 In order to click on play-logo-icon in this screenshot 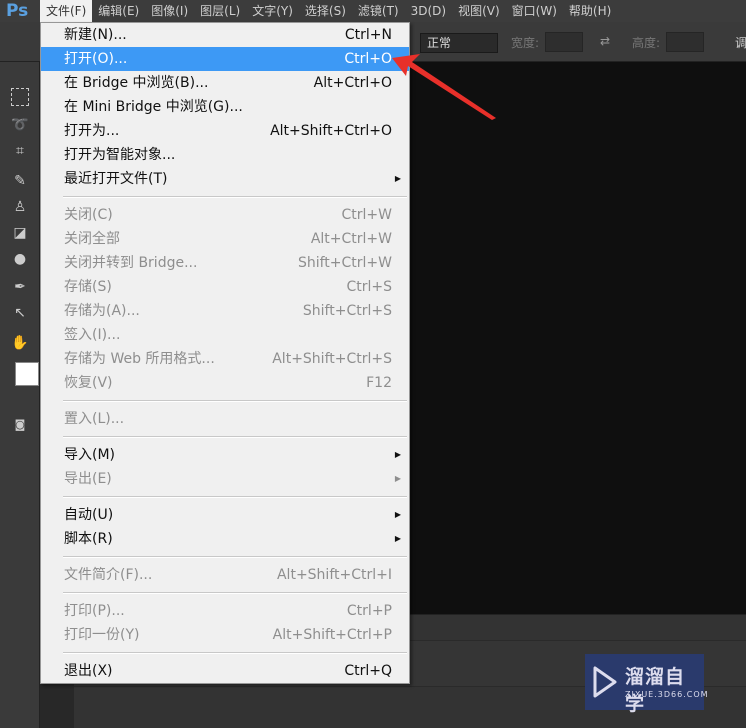, I will do `click(605, 682)`.